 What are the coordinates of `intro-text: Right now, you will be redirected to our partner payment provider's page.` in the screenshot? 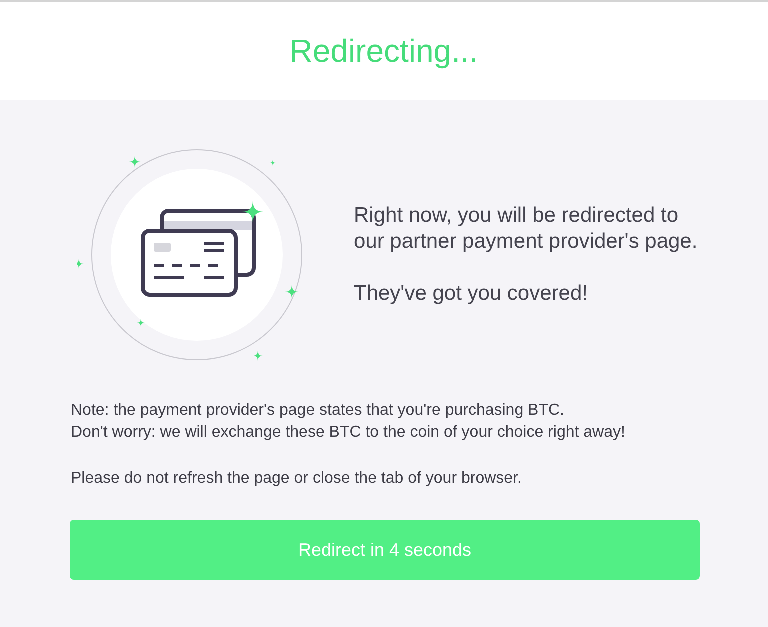 It's located at (526, 229).